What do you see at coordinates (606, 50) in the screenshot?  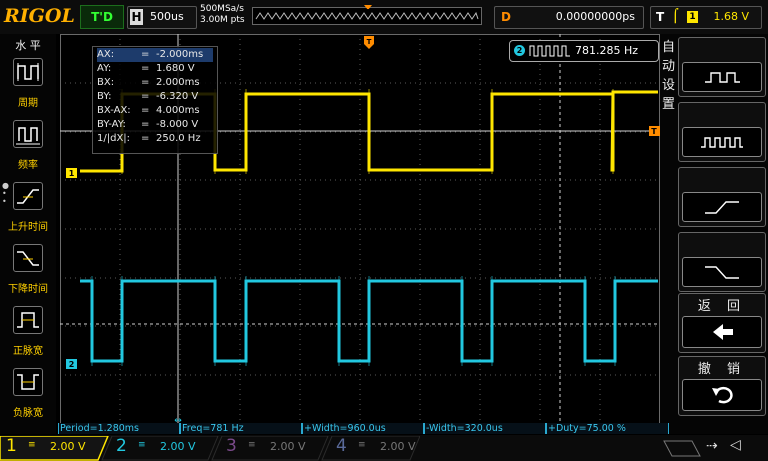 I see `counter-value: 781.285 Hz` at bounding box center [606, 50].